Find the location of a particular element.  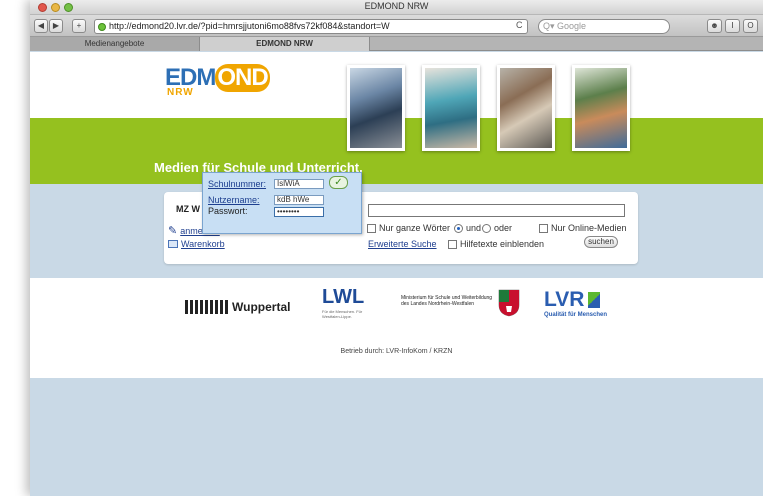

help-texts-checkbox is located at coordinates (452, 244).